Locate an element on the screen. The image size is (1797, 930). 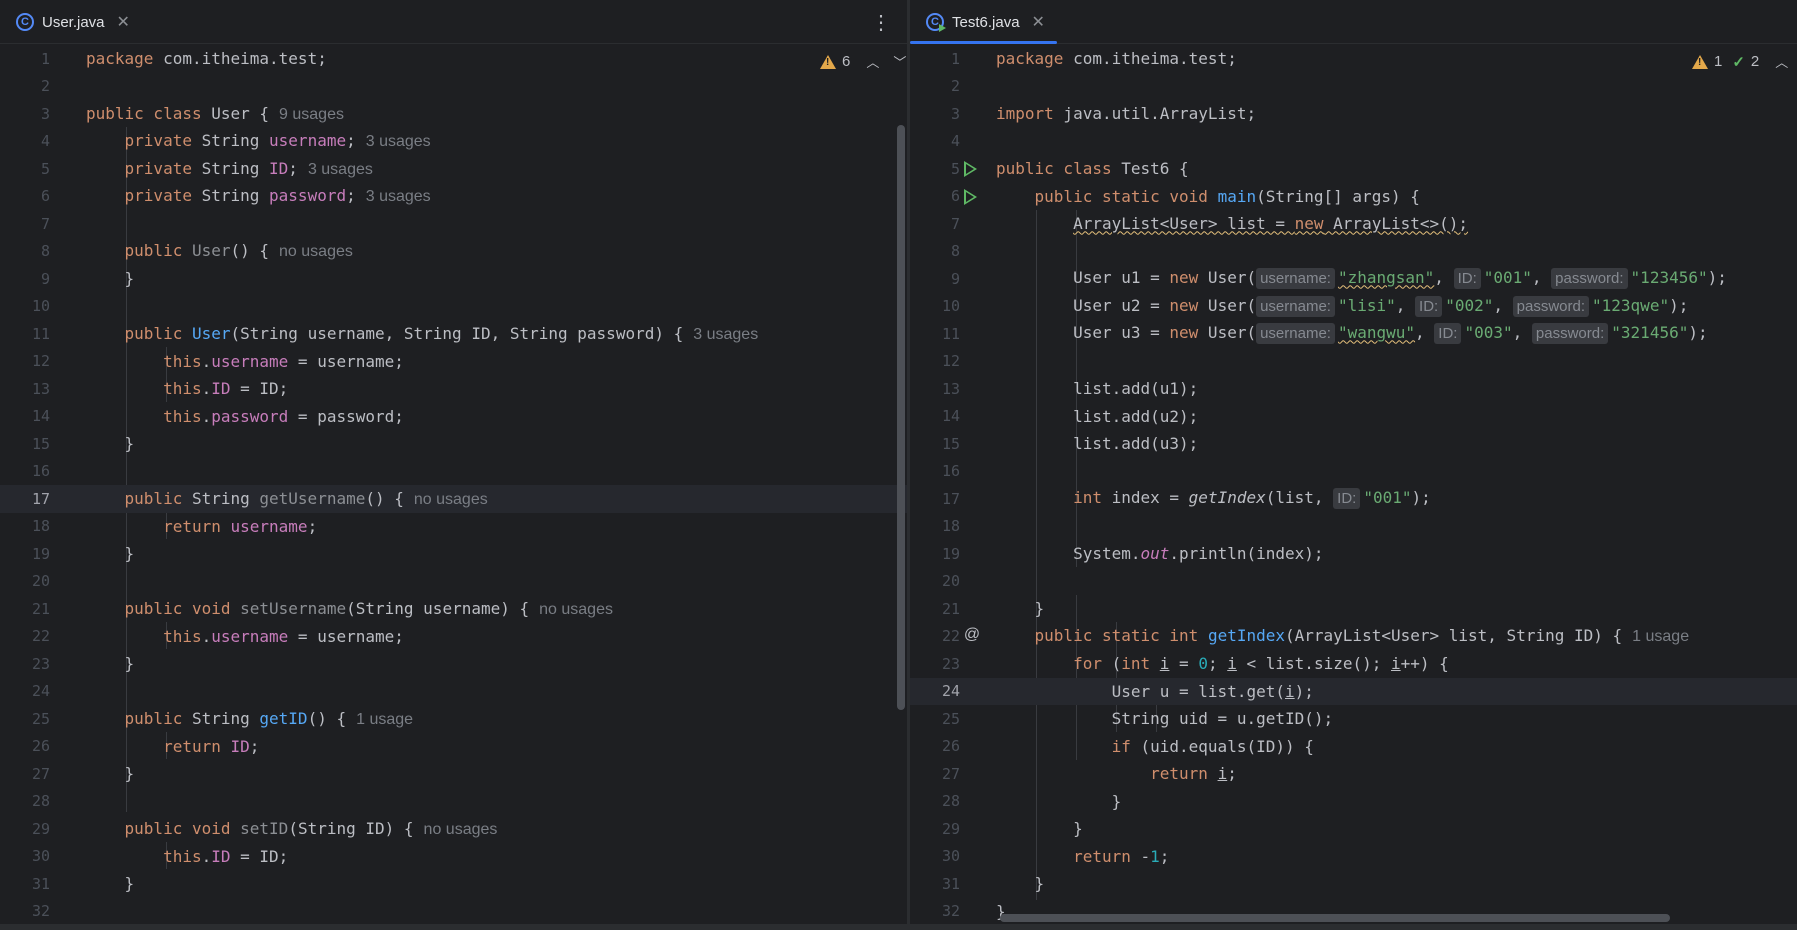
line-number: 13 is located at coordinates (950, 388).